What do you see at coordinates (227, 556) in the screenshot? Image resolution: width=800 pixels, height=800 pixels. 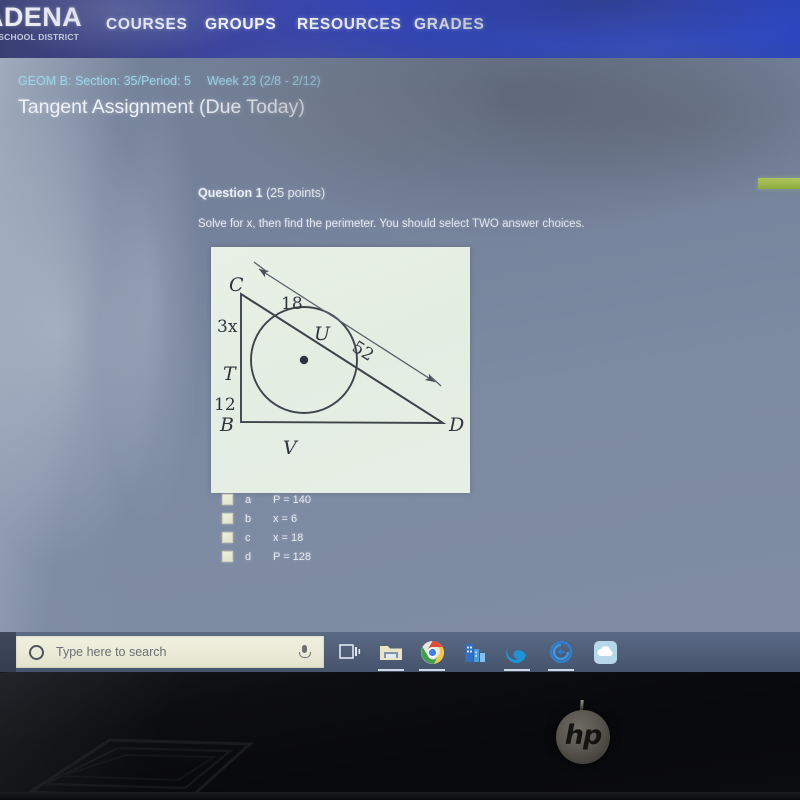 I see `checkbox-d` at bounding box center [227, 556].